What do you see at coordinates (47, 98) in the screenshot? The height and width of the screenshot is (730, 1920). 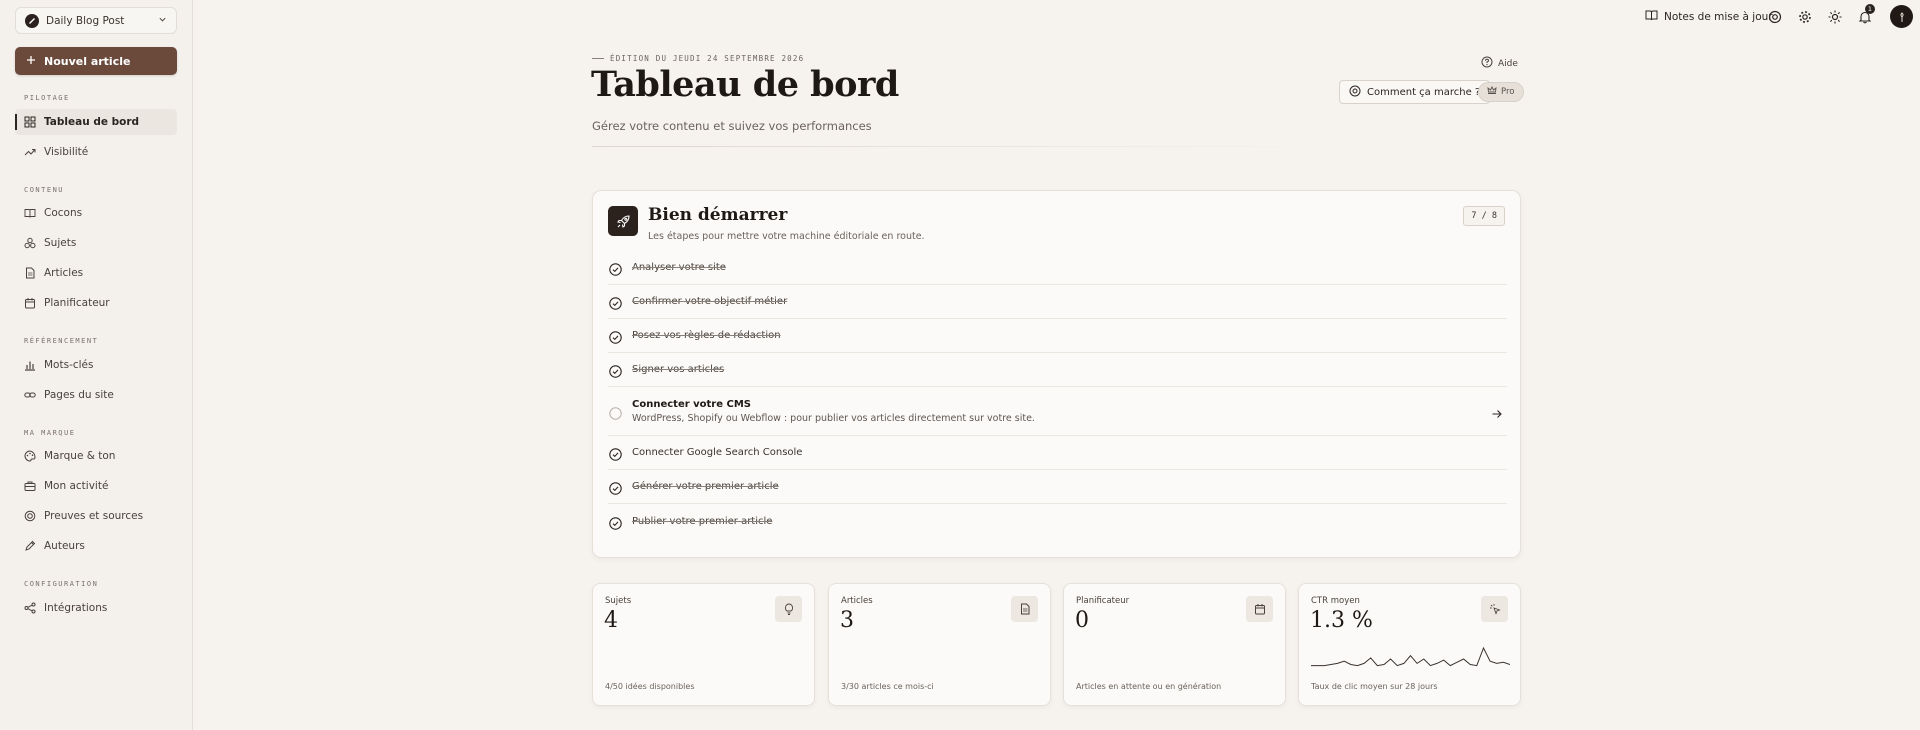 I see `nav-section-pilotage: PILOTAGE` at bounding box center [47, 98].